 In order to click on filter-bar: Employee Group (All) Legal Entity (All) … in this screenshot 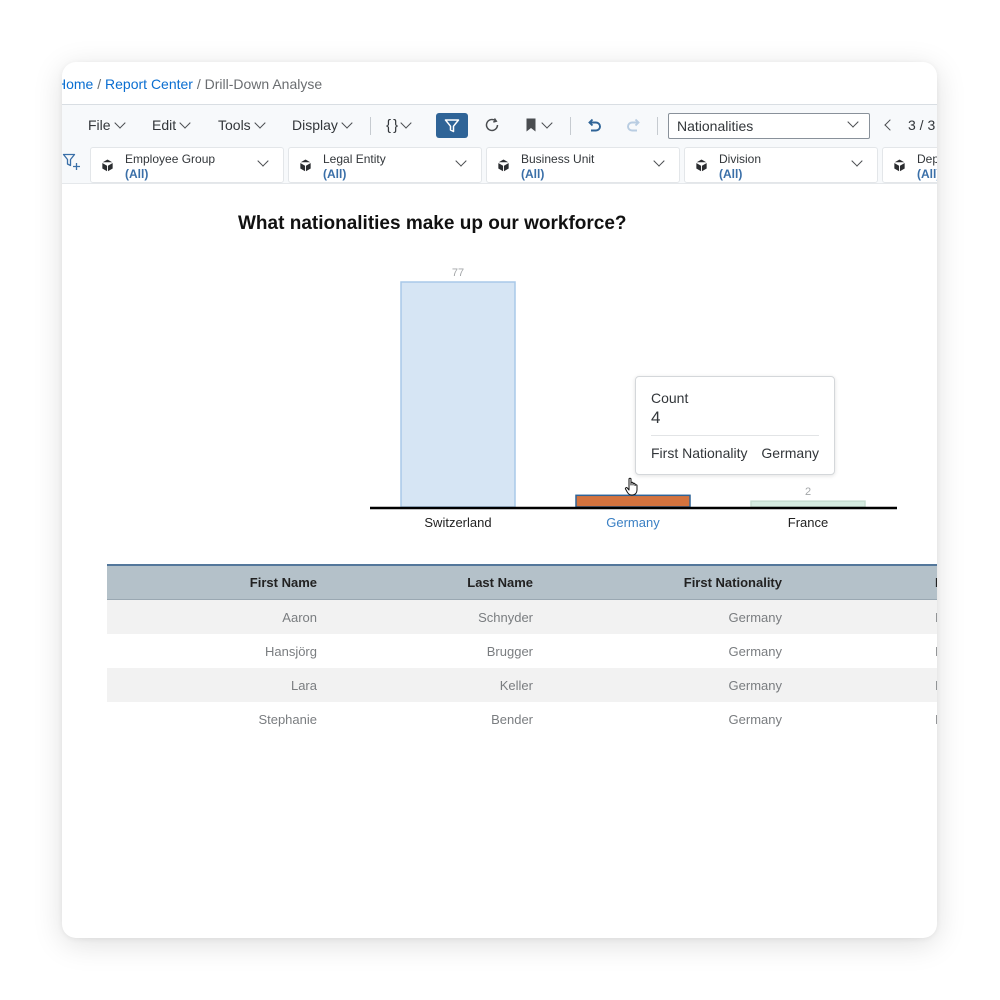, I will do `click(499, 164)`.